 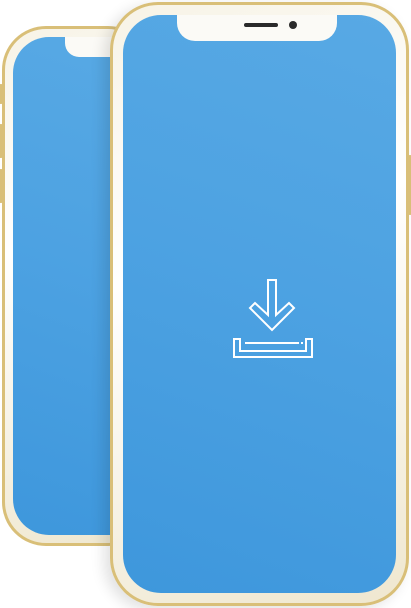 What do you see at coordinates (1, 141) in the screenshot?
I see `volume-up-button` at bounding box center [1, 141].